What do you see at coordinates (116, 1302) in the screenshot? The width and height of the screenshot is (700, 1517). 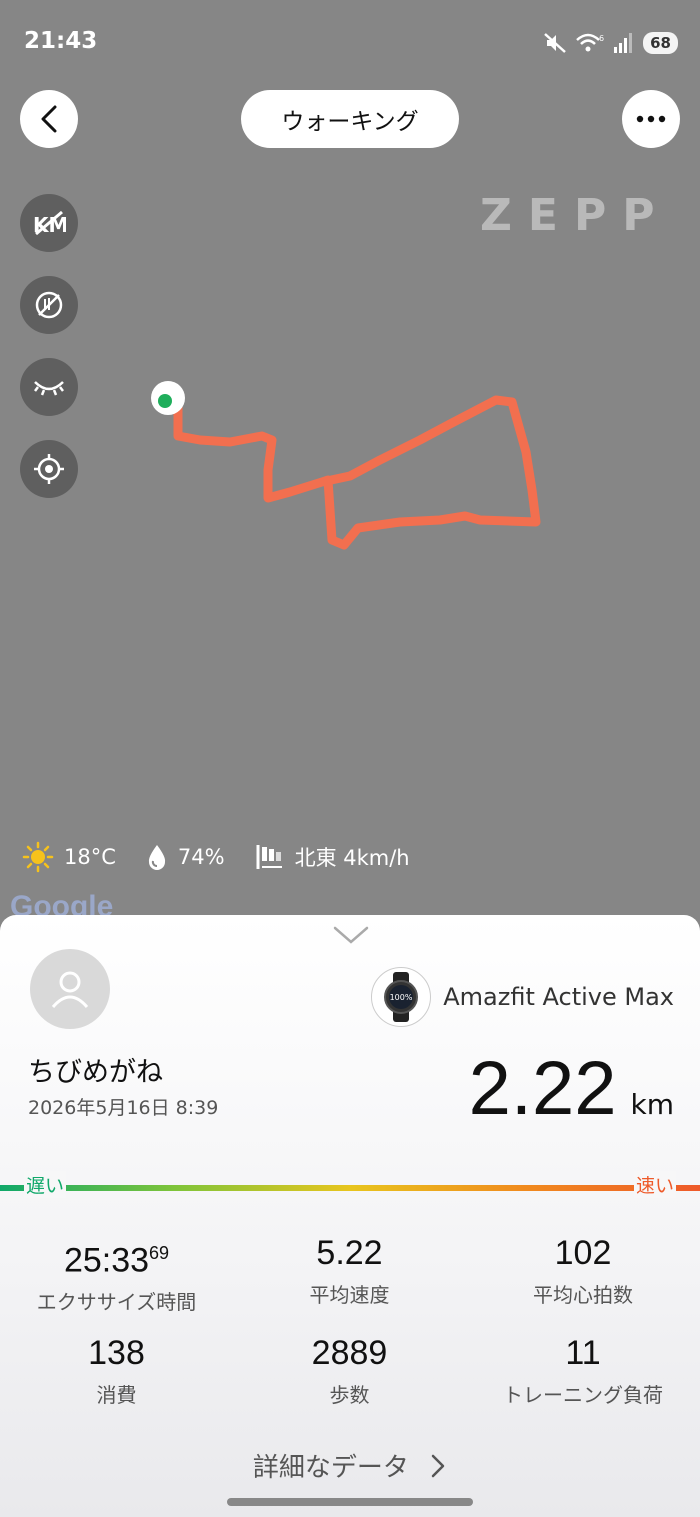 I see `stat-label: エクササイズ時間` at bounding box center [116, 1302].